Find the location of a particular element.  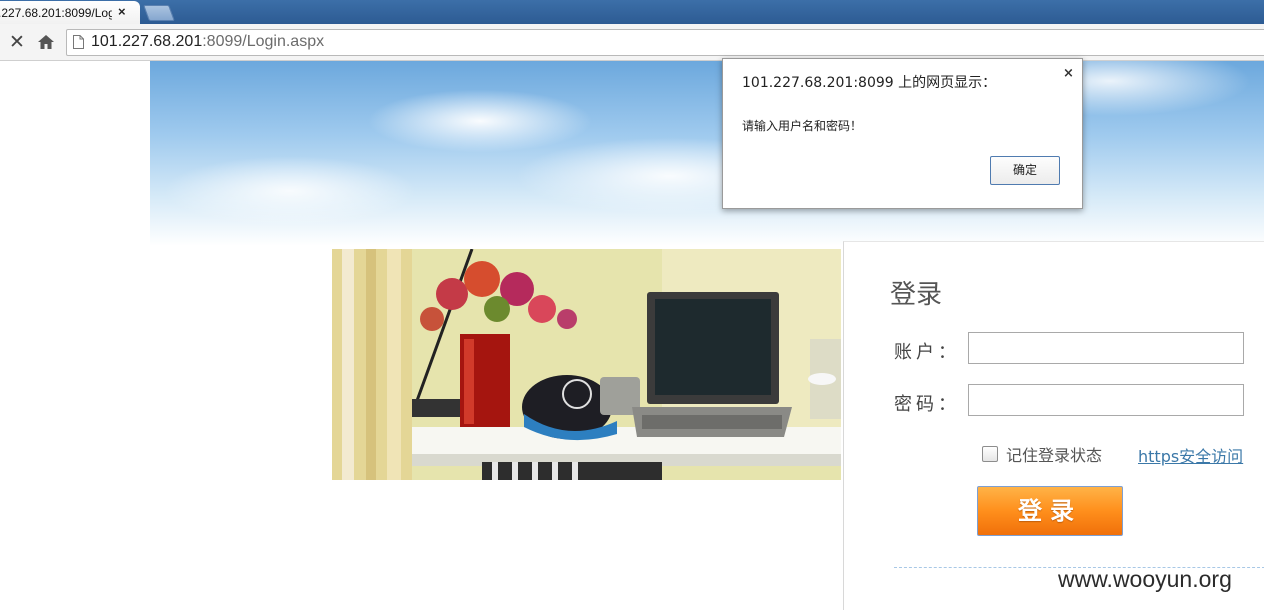

url-path: :8099/Login.aspx is located at coordinates (263, 41).